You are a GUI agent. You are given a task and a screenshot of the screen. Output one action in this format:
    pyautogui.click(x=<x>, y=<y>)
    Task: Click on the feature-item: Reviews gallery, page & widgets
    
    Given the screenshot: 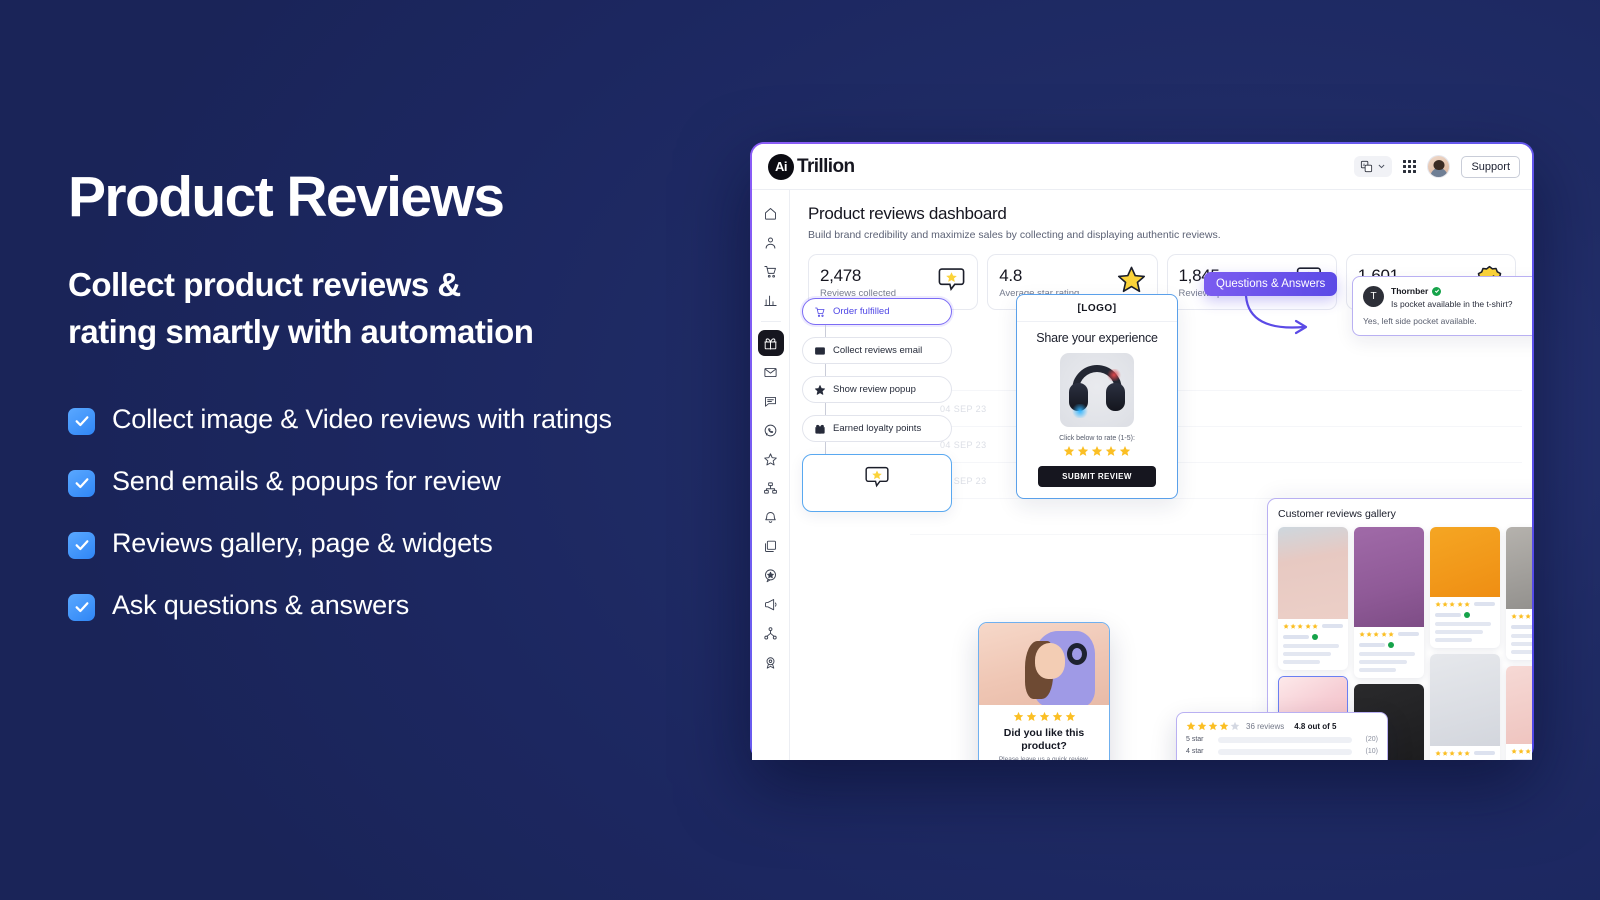 What is the action you would take?
    pyautogui.click(x=368, y=544)
    